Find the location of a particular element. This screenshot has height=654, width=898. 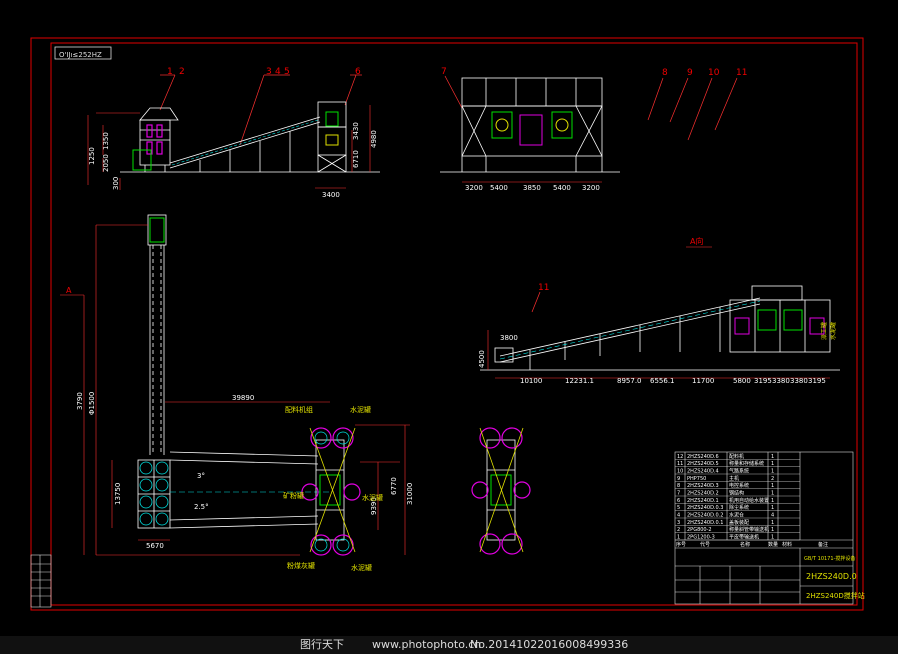

plan-dim-5670: 5670 is located at coordinates (155, 546).